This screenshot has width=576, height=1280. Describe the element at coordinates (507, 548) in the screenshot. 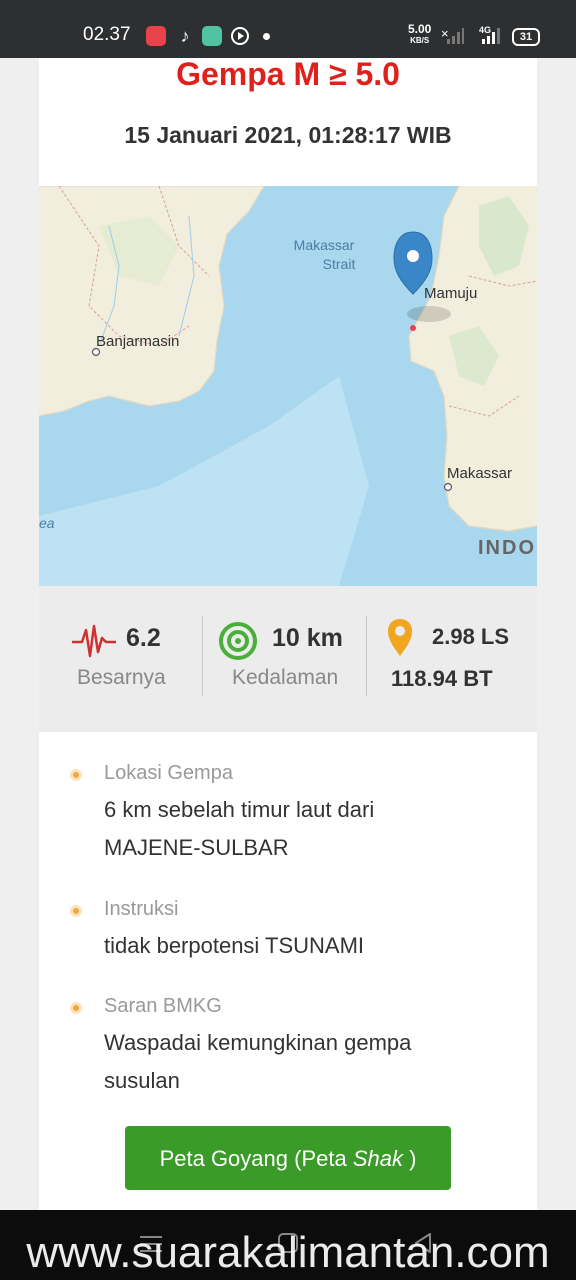

I see `map-label-indonesia: INDO` at that location.